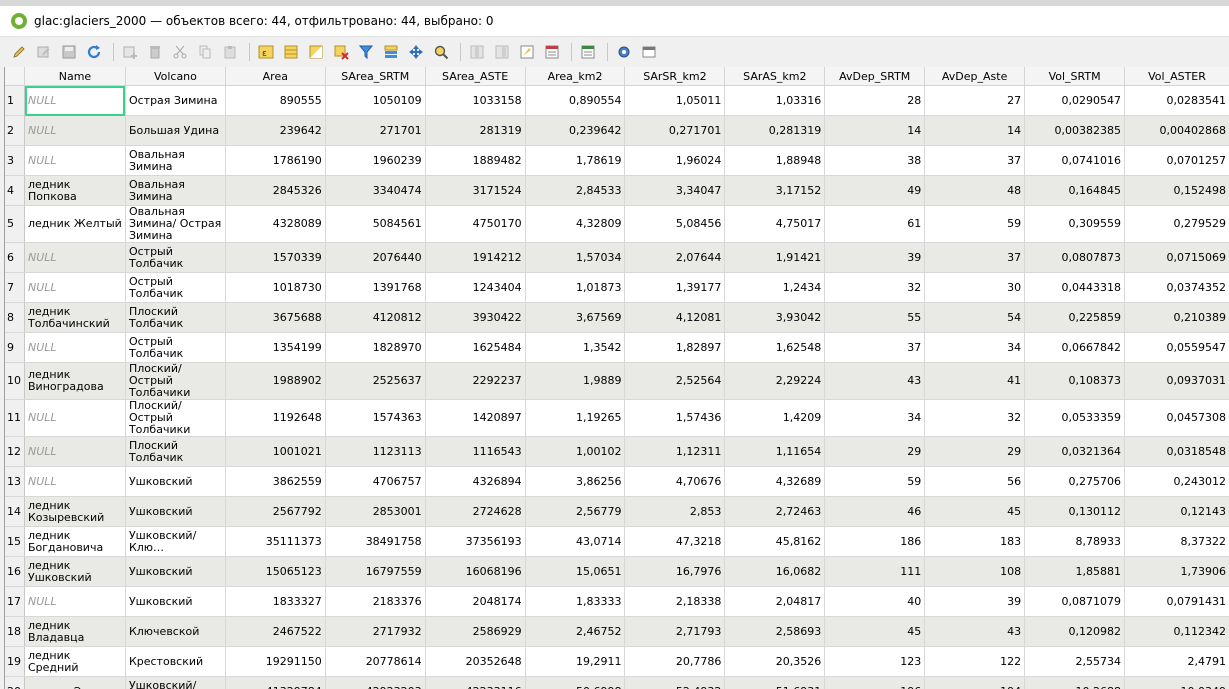  What do you see at coordinates (375, 661) in the screenshot?
I see `cell-sarea-srtm: 20778614` at bounding box center [375, 661].